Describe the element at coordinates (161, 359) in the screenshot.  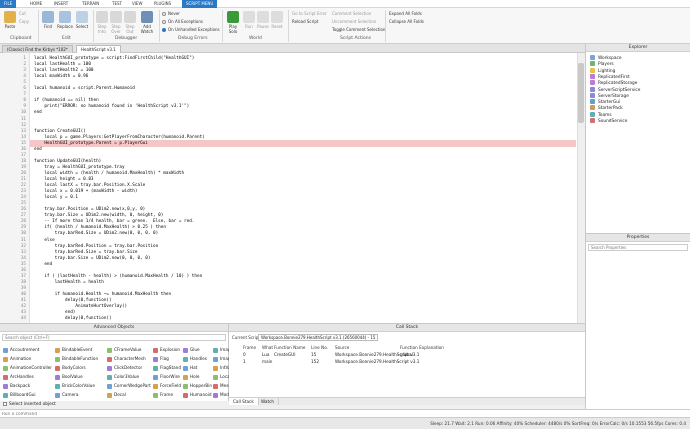
I see `object-item: Flag` at that location.